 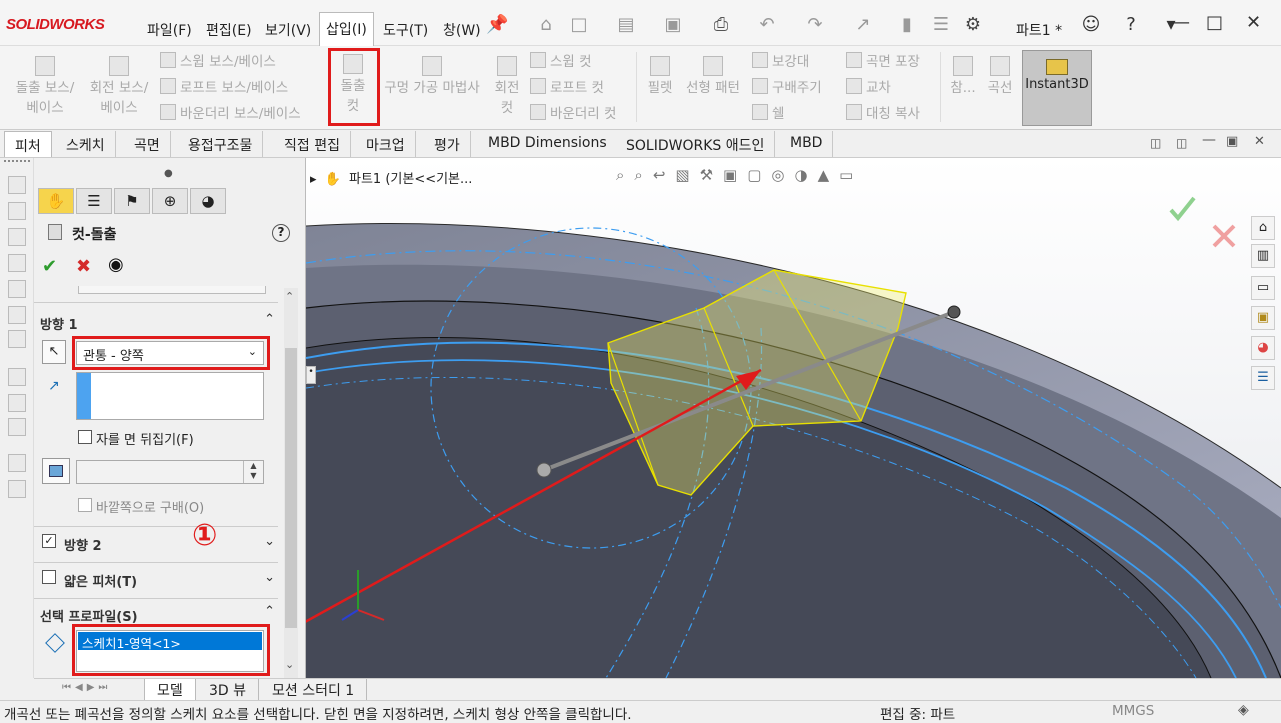 What do you see at coordinates (1253, 22) in the screenshot?
I see `close-icon: ✕` at bounding box center [1253, 22].